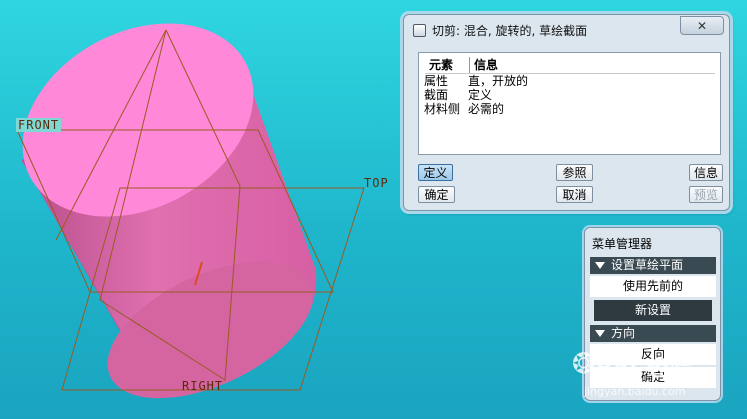  Describe the element at coordinates (510, 30) in the screenshot. I see `dialog-title: 切剪: 混合, 旋转的, 草绘截面` at that location.